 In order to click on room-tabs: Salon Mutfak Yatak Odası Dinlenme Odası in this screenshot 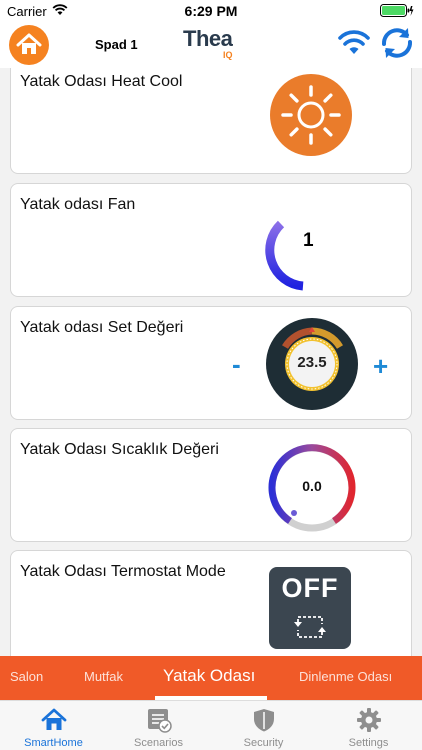, I will do `click(211, 678)`.